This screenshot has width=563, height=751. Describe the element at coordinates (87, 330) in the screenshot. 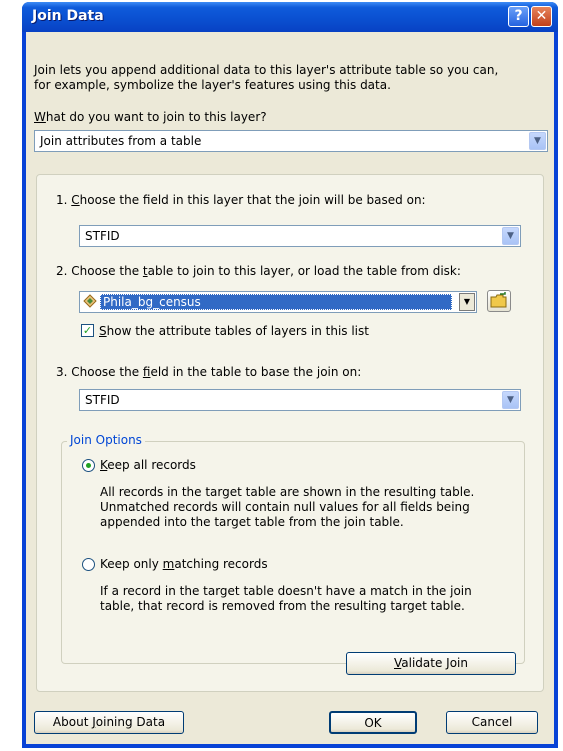

I see `show-layer-tables-checkbox: ✓` at that location.